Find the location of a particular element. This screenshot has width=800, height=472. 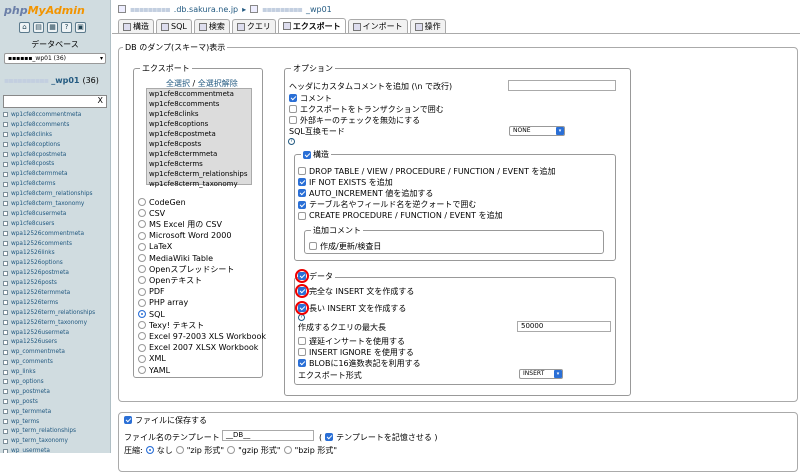

sidebar-table-item: wpa12526terms is located at coordinates (55, 303).